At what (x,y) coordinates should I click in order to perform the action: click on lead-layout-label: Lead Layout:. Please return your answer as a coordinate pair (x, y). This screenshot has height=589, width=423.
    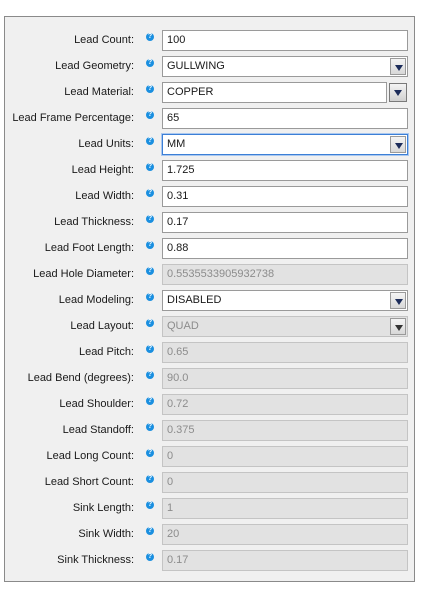
    Looking at the image, I should click on (102, 326).